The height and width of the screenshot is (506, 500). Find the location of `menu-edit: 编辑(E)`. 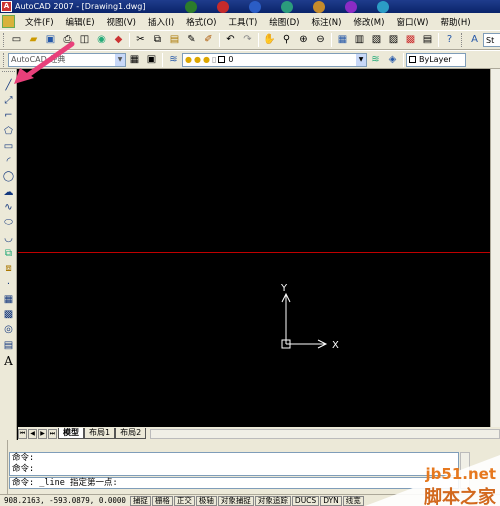

menu-edit: 编辑(E) is located at coordinates (80, 22).